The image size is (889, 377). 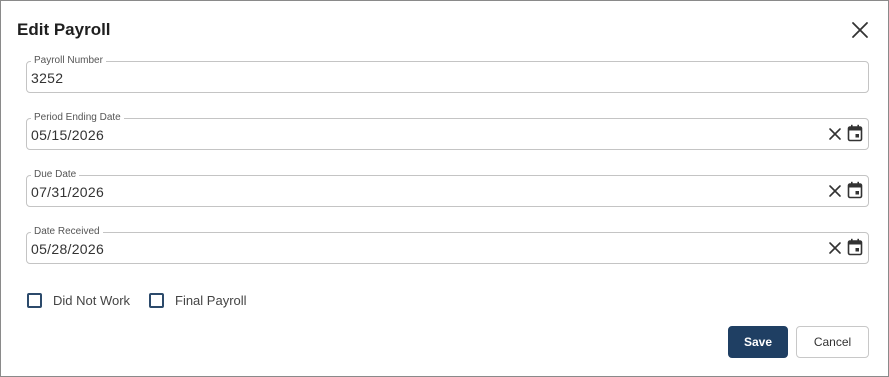 What do you see at coordinates (421, 249) in the screenshot?
I see `date-received-input` at bounding box center [421, 249].